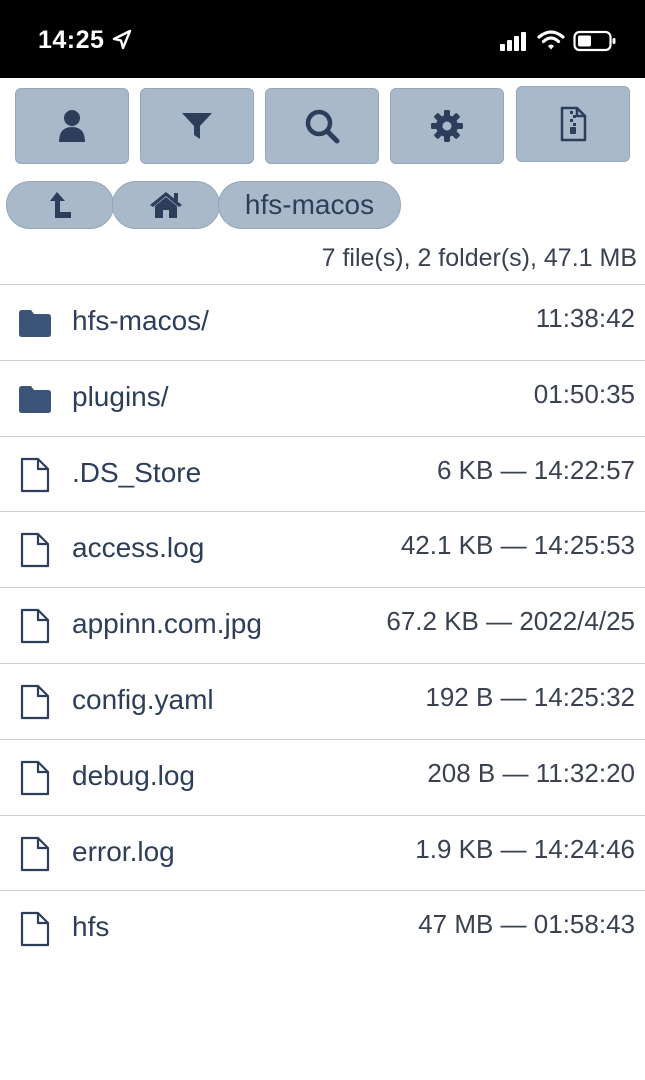 Image resolution: width=645 pixels, height=1080 pixels. I want to click on up-arrow-icon, so click(60, 205).